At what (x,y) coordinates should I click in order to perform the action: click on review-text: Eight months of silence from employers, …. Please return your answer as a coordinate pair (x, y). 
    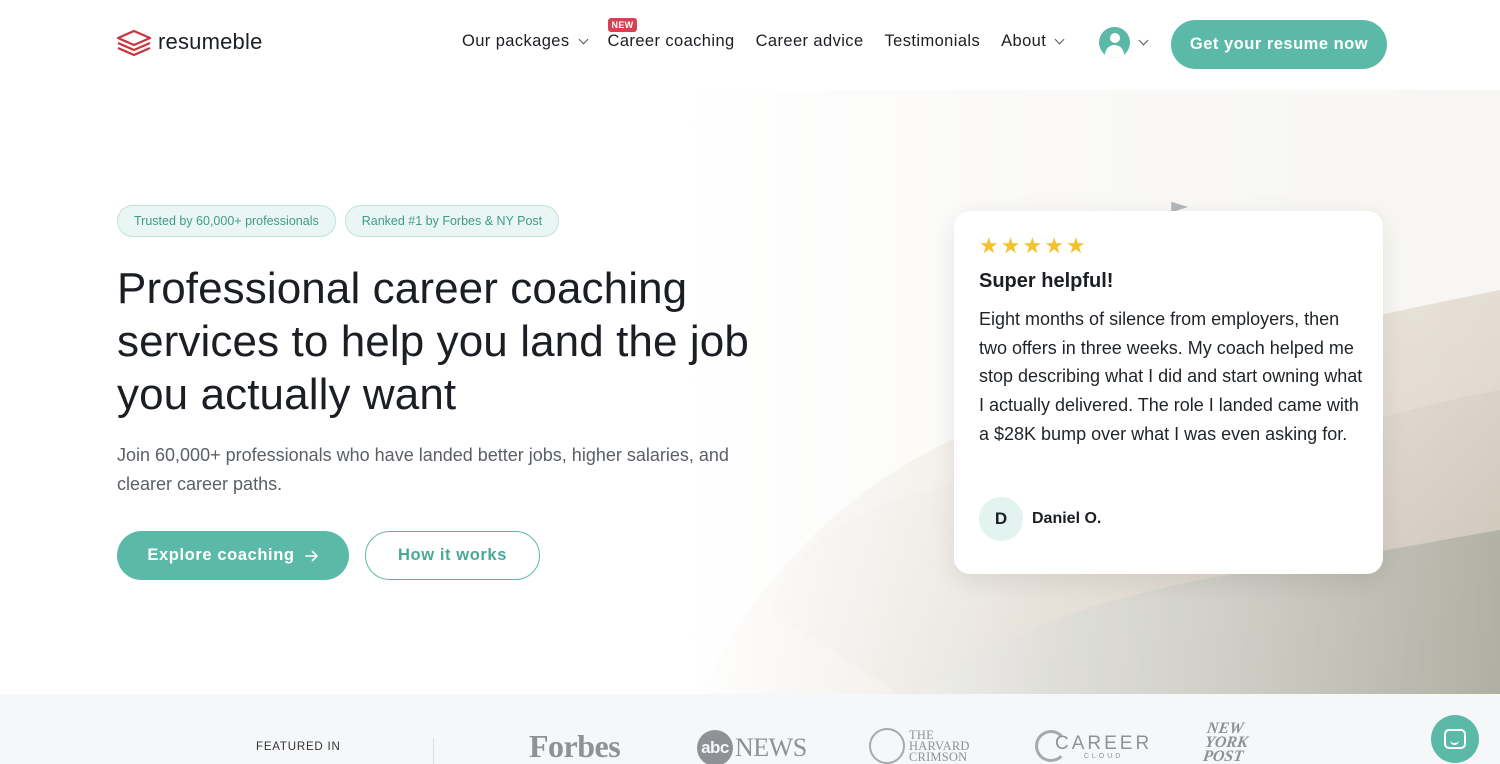
    Looking at the image, I should click on (1171, 376).